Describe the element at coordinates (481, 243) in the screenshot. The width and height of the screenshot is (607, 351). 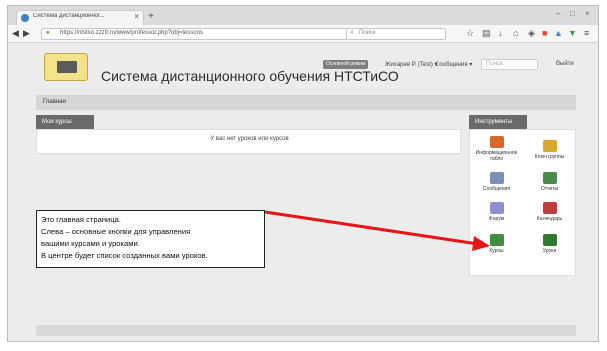
I see `arrow-head-icon` at that location.